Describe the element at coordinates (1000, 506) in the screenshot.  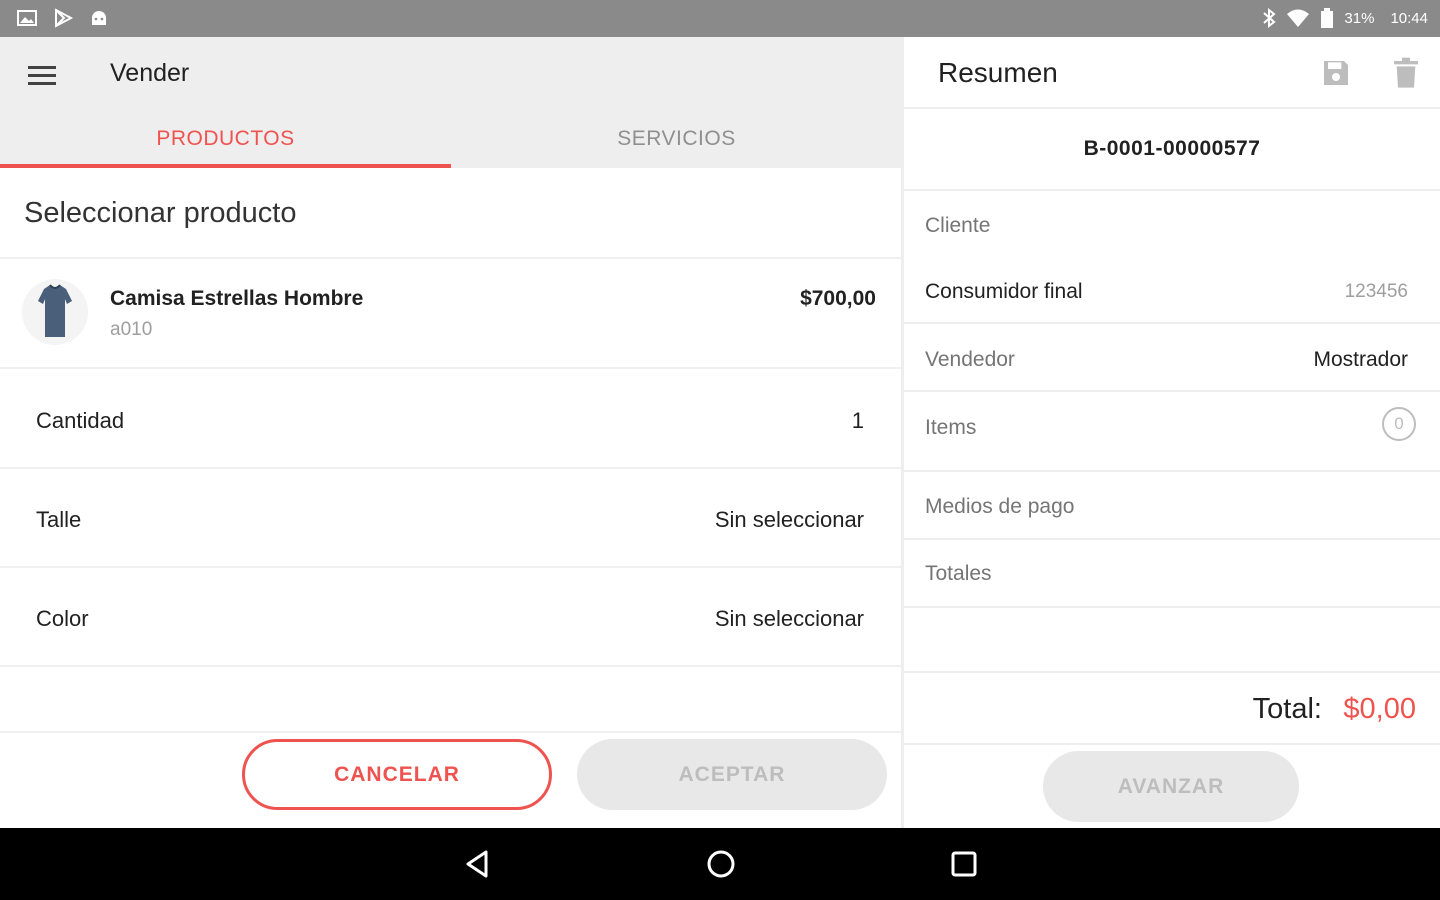
I see `payment-methods-label: Medios de pago` at that location.